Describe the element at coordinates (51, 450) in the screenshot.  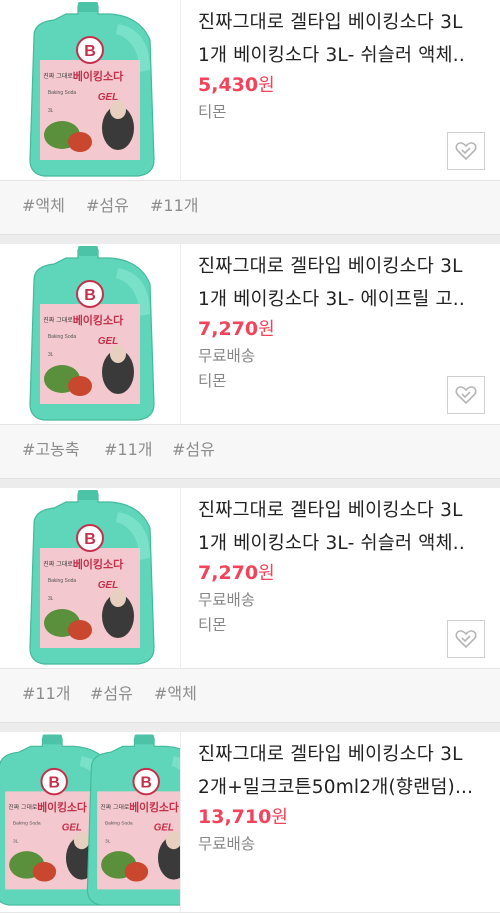
I see `tag: #고농축` at that location.